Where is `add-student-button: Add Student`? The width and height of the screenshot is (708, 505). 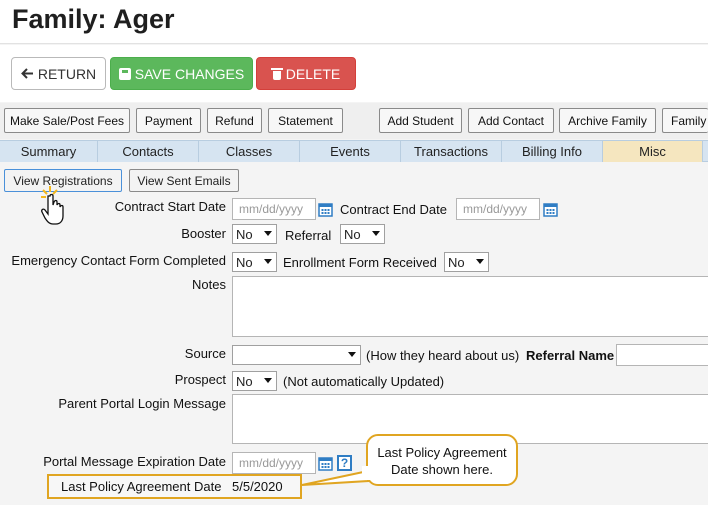 add-student-button: Add Student is located at coordinates (420, 120).